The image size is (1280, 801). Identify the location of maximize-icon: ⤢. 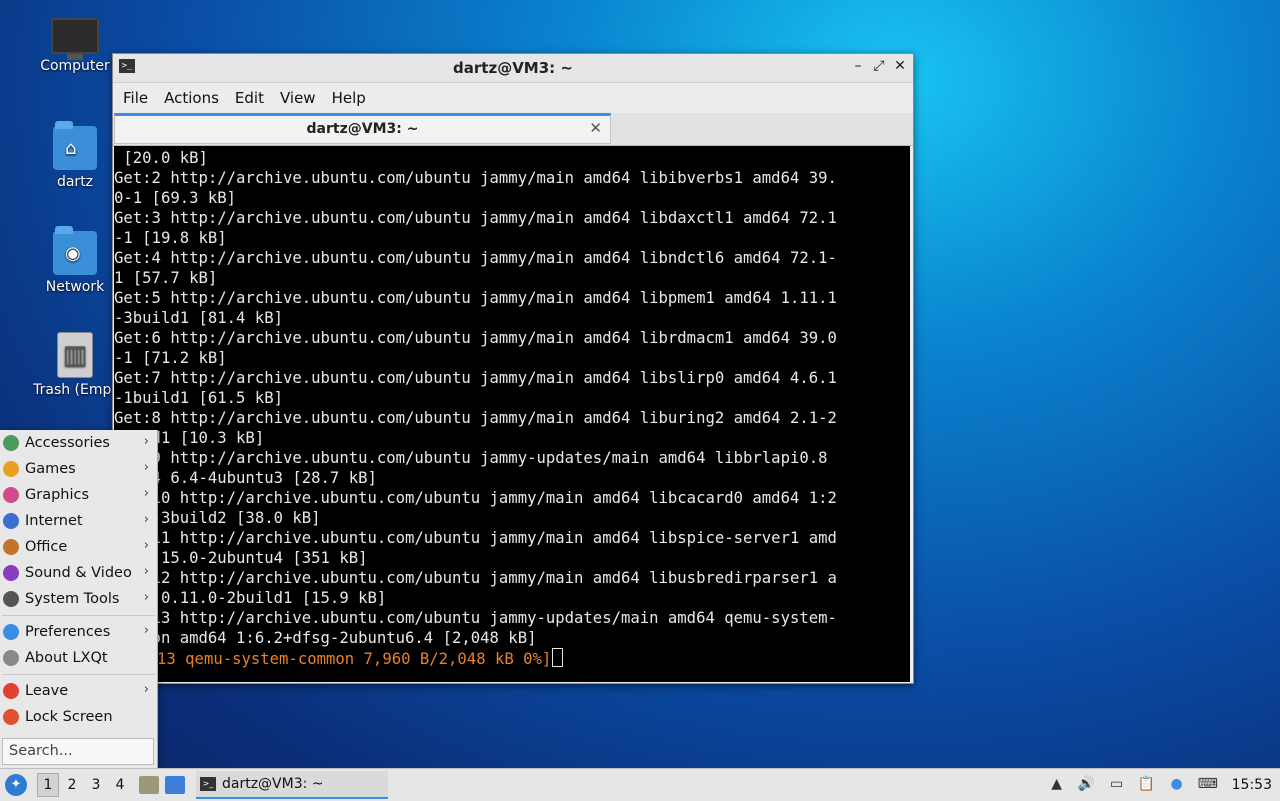
(879, 66).